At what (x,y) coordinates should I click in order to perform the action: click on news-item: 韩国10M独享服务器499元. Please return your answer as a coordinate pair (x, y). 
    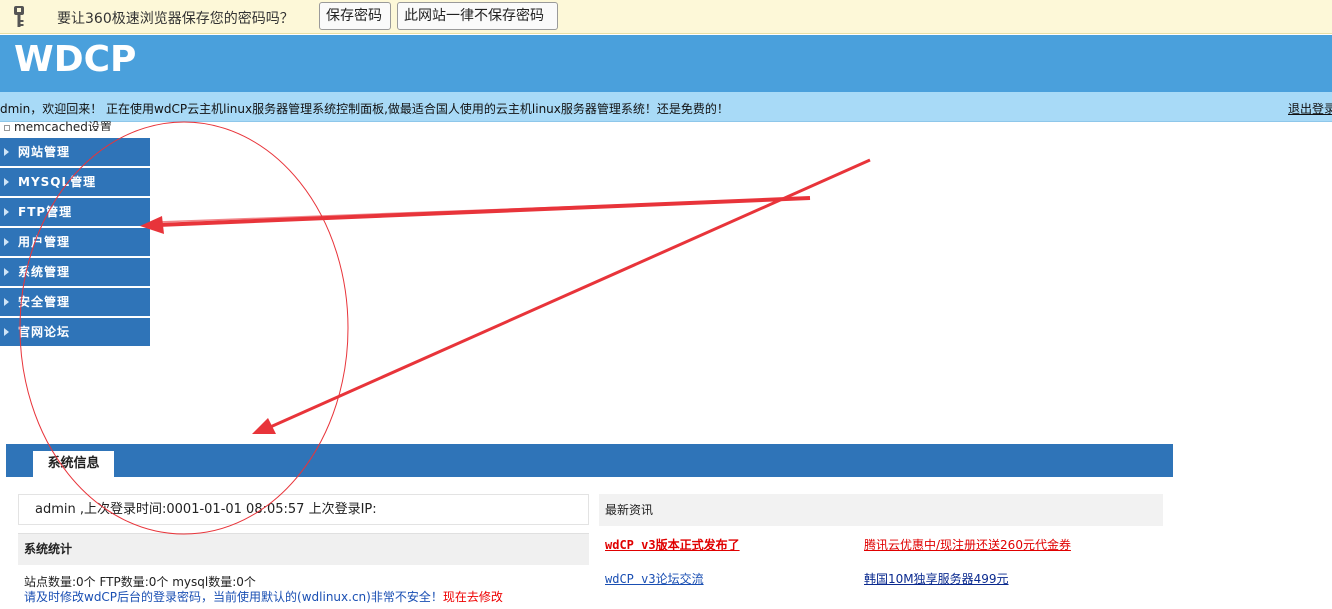
    Looking at the image, I should click on (936, 578).